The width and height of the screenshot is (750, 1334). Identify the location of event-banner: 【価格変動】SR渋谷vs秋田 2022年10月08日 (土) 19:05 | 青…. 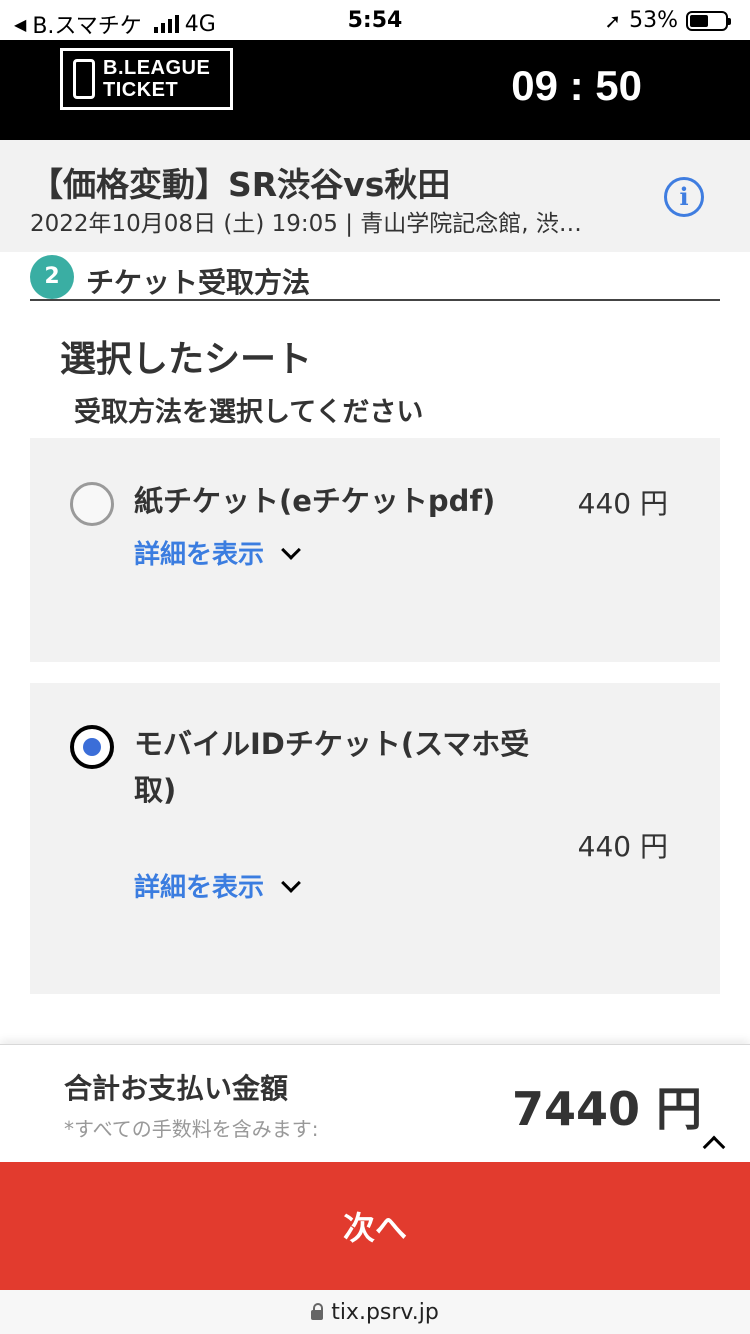
(375, 196).